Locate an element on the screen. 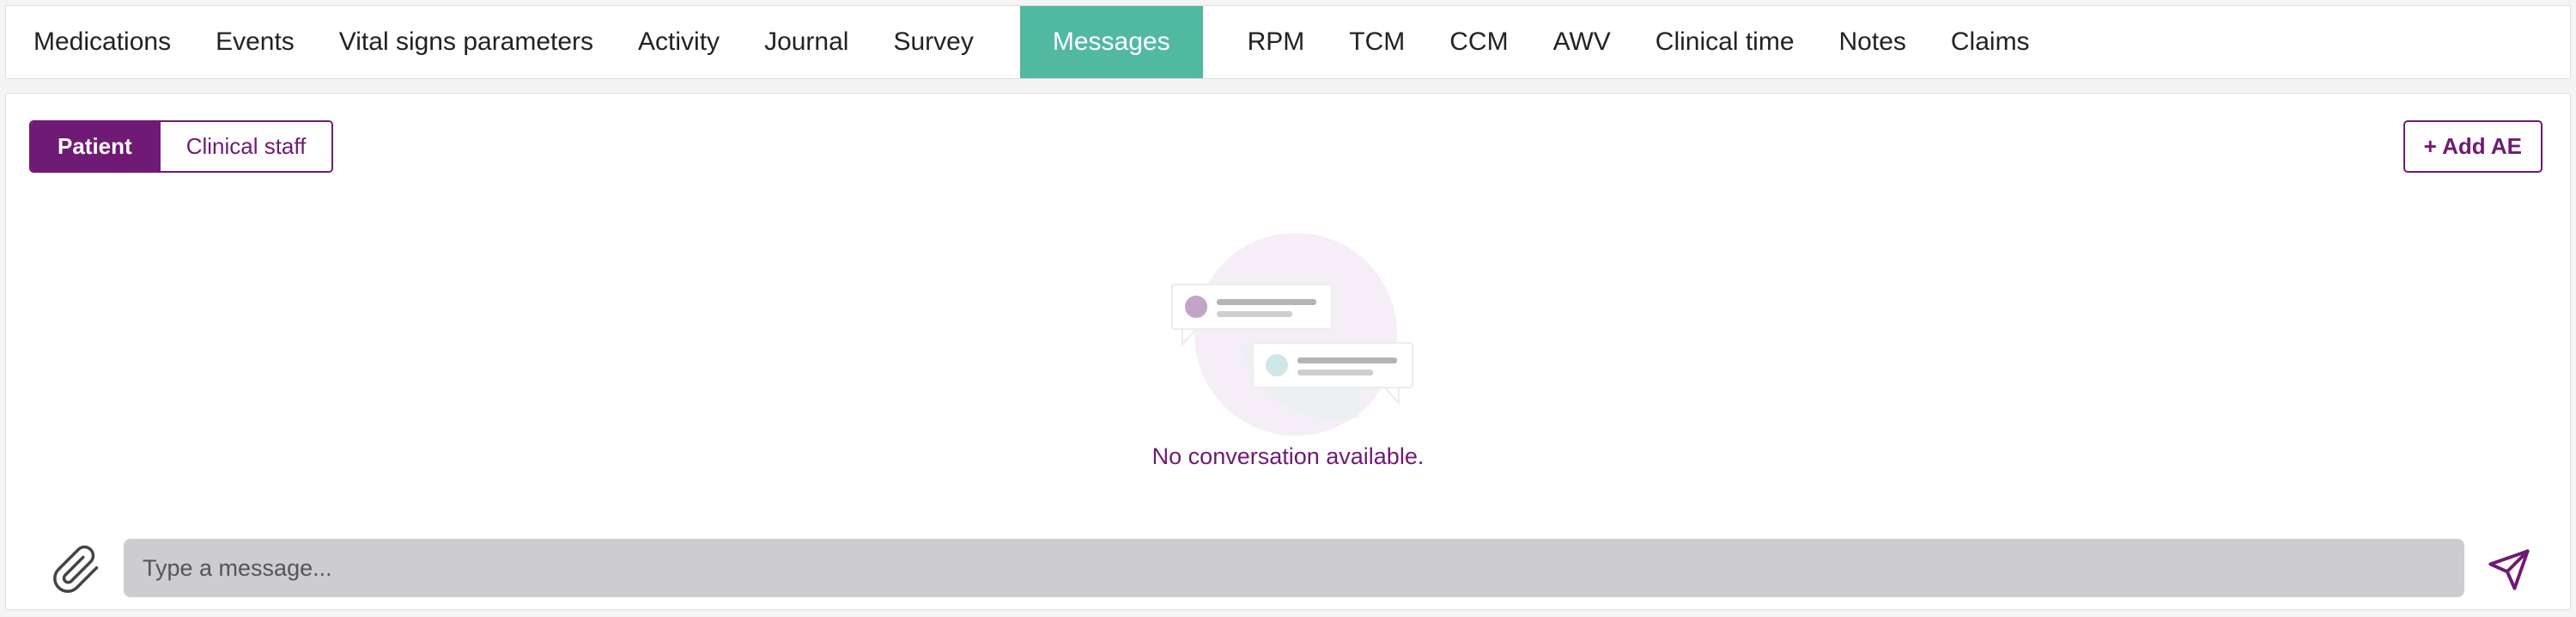 This screenshot has width=2576, height=617. tab-activity: Activity is located at coordinates (679, 42).